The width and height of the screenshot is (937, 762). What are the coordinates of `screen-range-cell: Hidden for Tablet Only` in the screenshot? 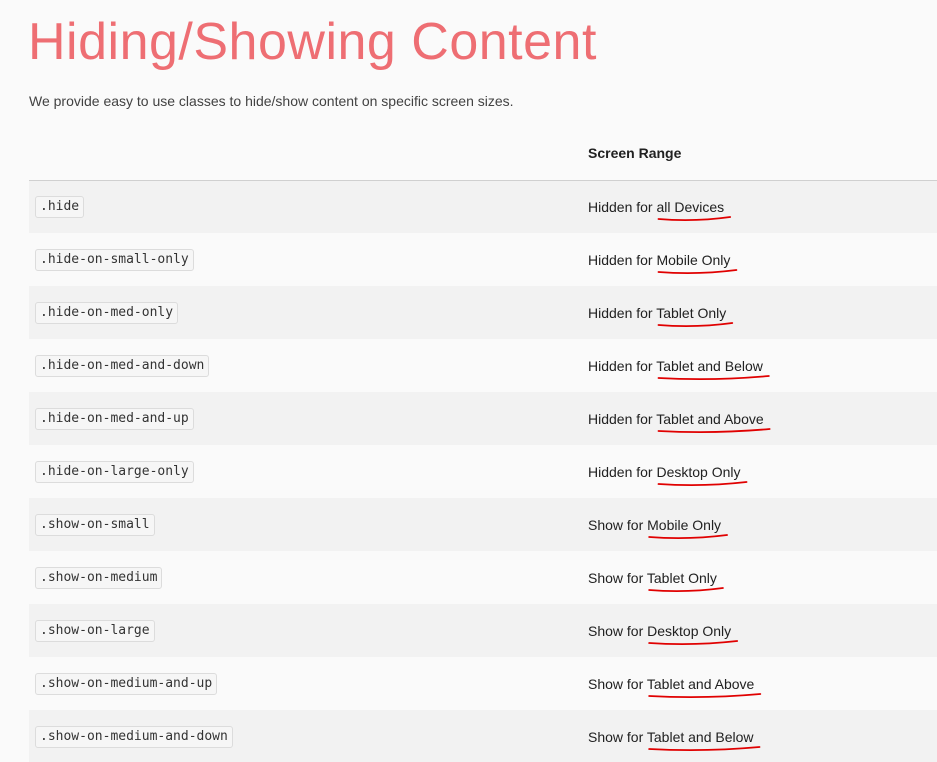 It's located at (759, 312).